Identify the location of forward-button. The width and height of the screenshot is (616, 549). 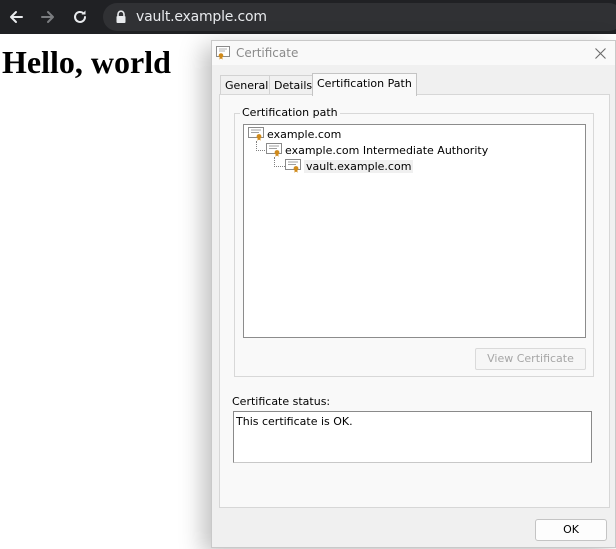
(48, 17).